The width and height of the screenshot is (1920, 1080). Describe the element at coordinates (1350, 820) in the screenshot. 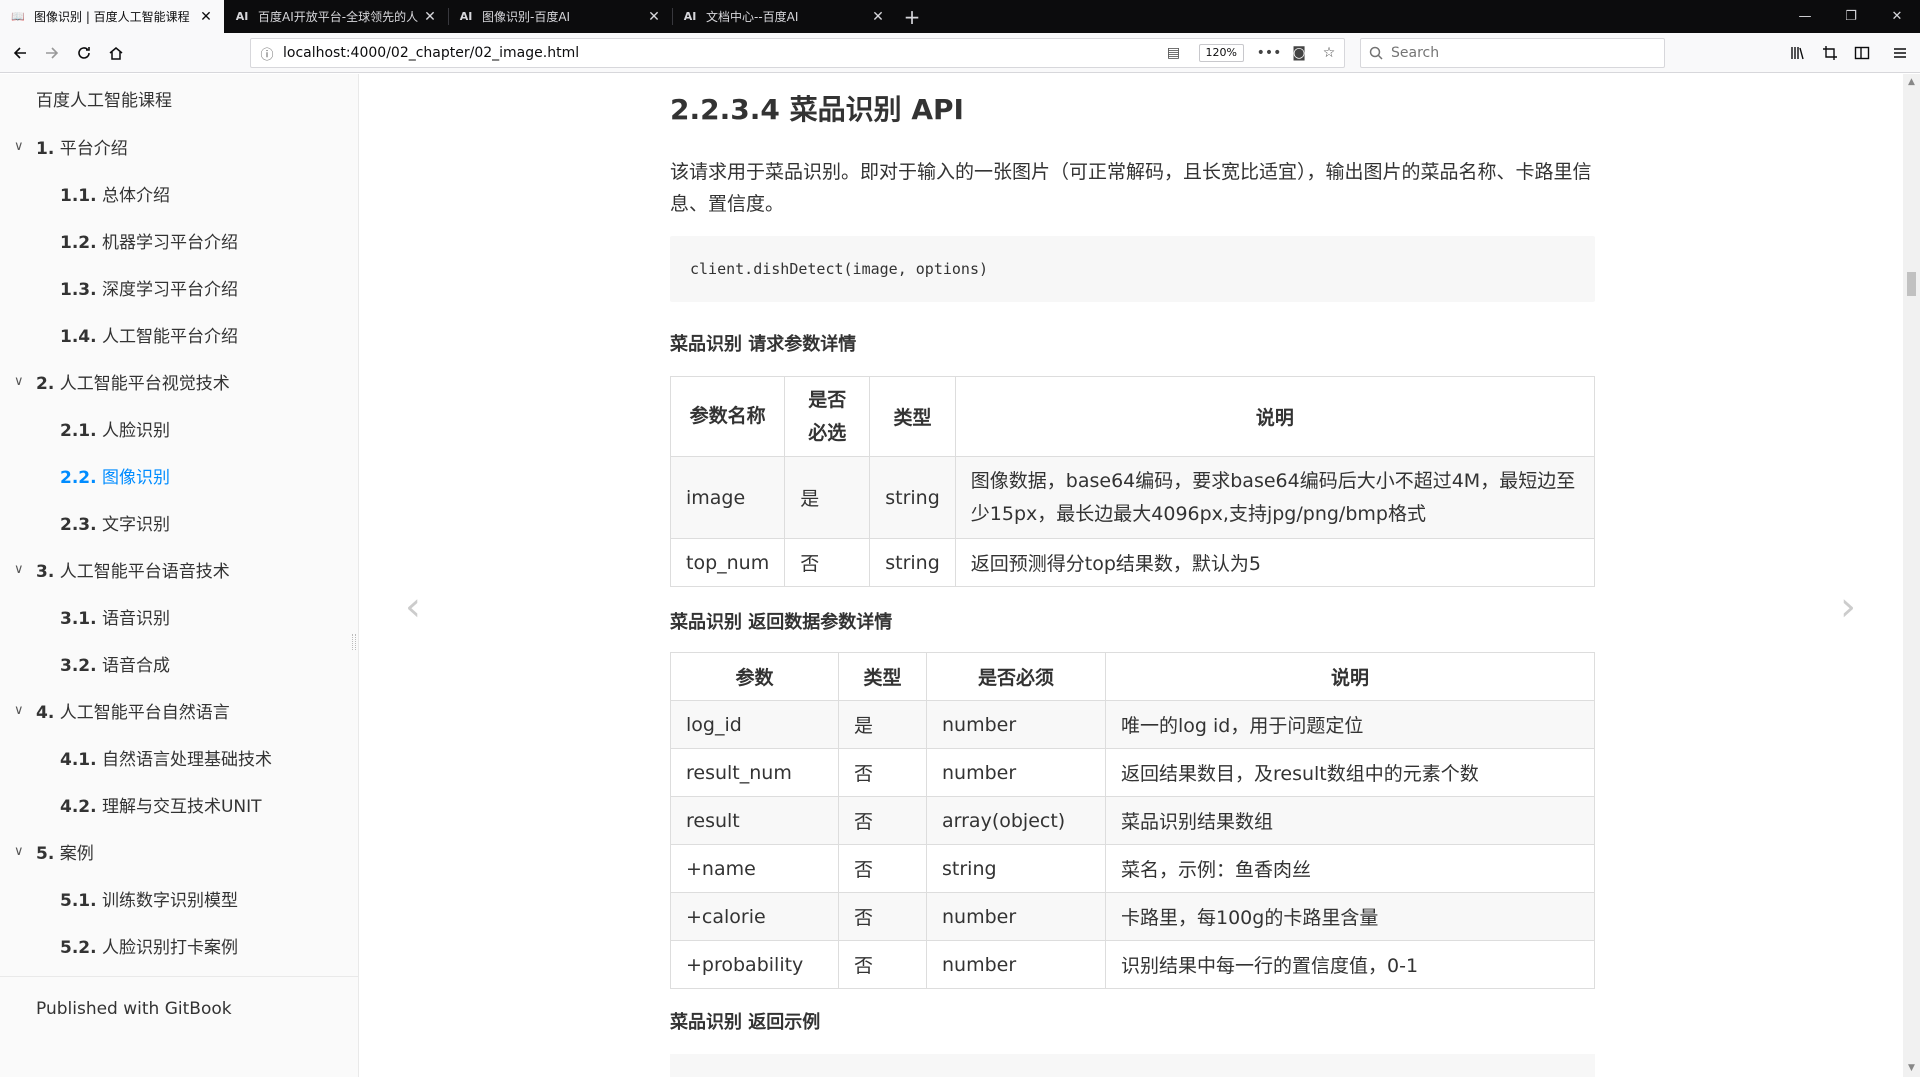

I see `table-cell: 菜品识别结果数组` at that location.